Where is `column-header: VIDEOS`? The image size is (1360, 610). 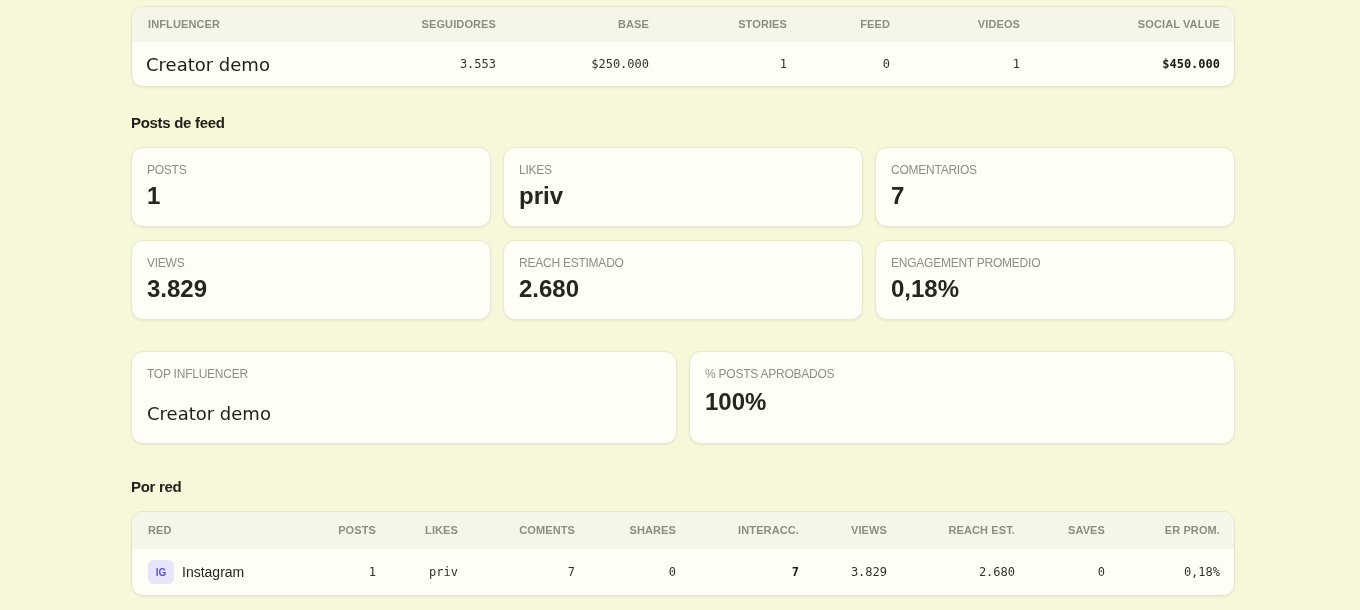
column-header: VIDEOS is located at coordinates (998, 25).